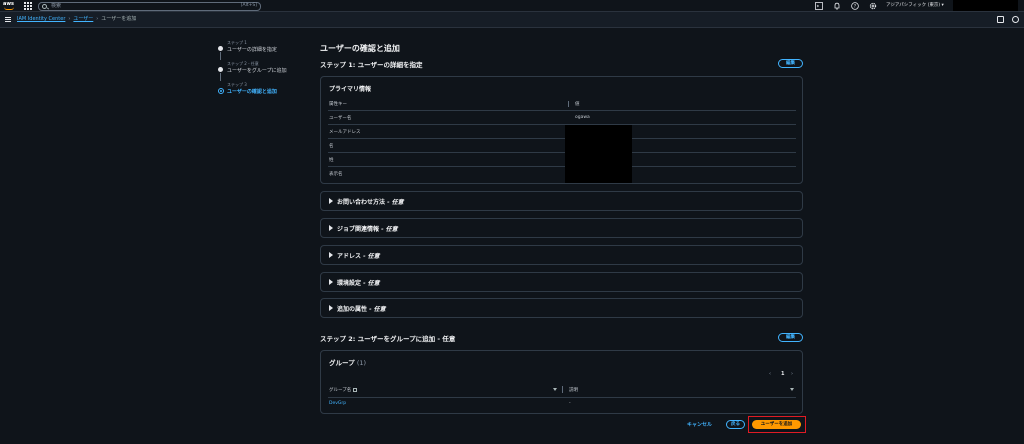 This screenshot has height=444, width=1024. Describe the element at coordinates (561, 228) in the screenshot. I see `expander-job: ジョブ関連情報 - 任意` at that location.